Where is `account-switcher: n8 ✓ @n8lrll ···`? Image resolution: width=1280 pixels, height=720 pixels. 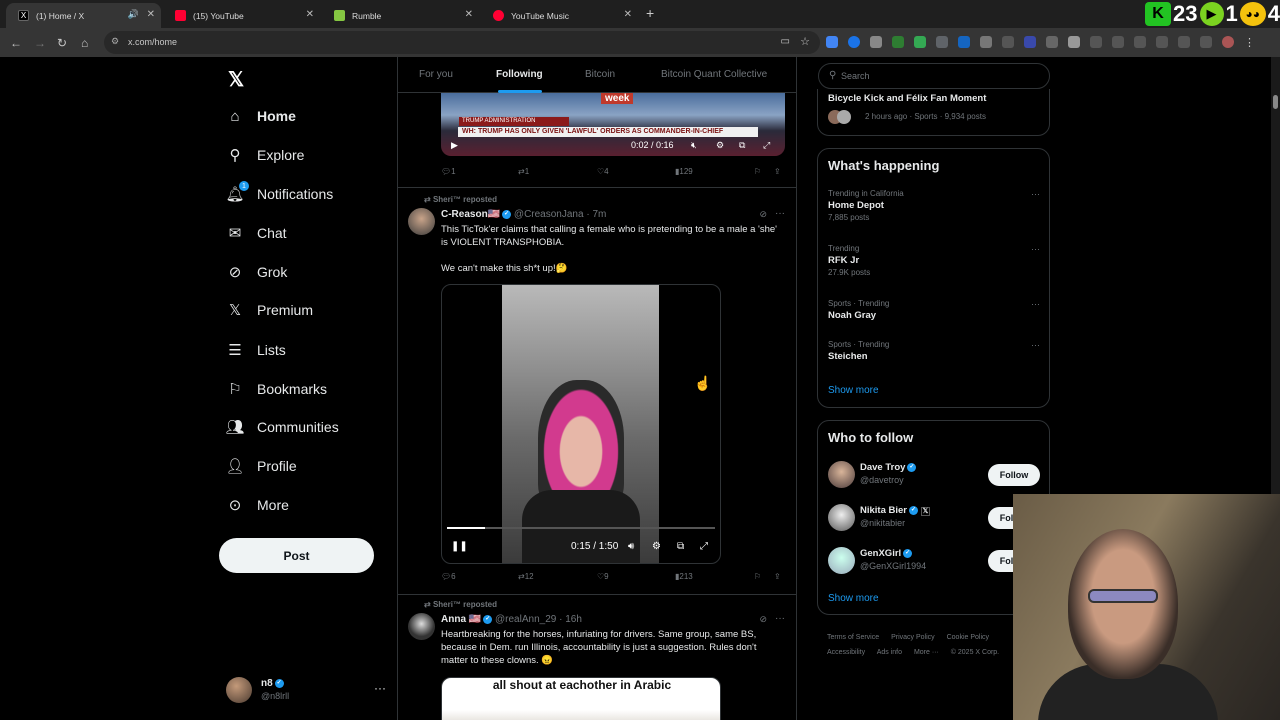
account-switcher: n8 ✓ @n8lrll ··· is located at coordinates (306, 690).